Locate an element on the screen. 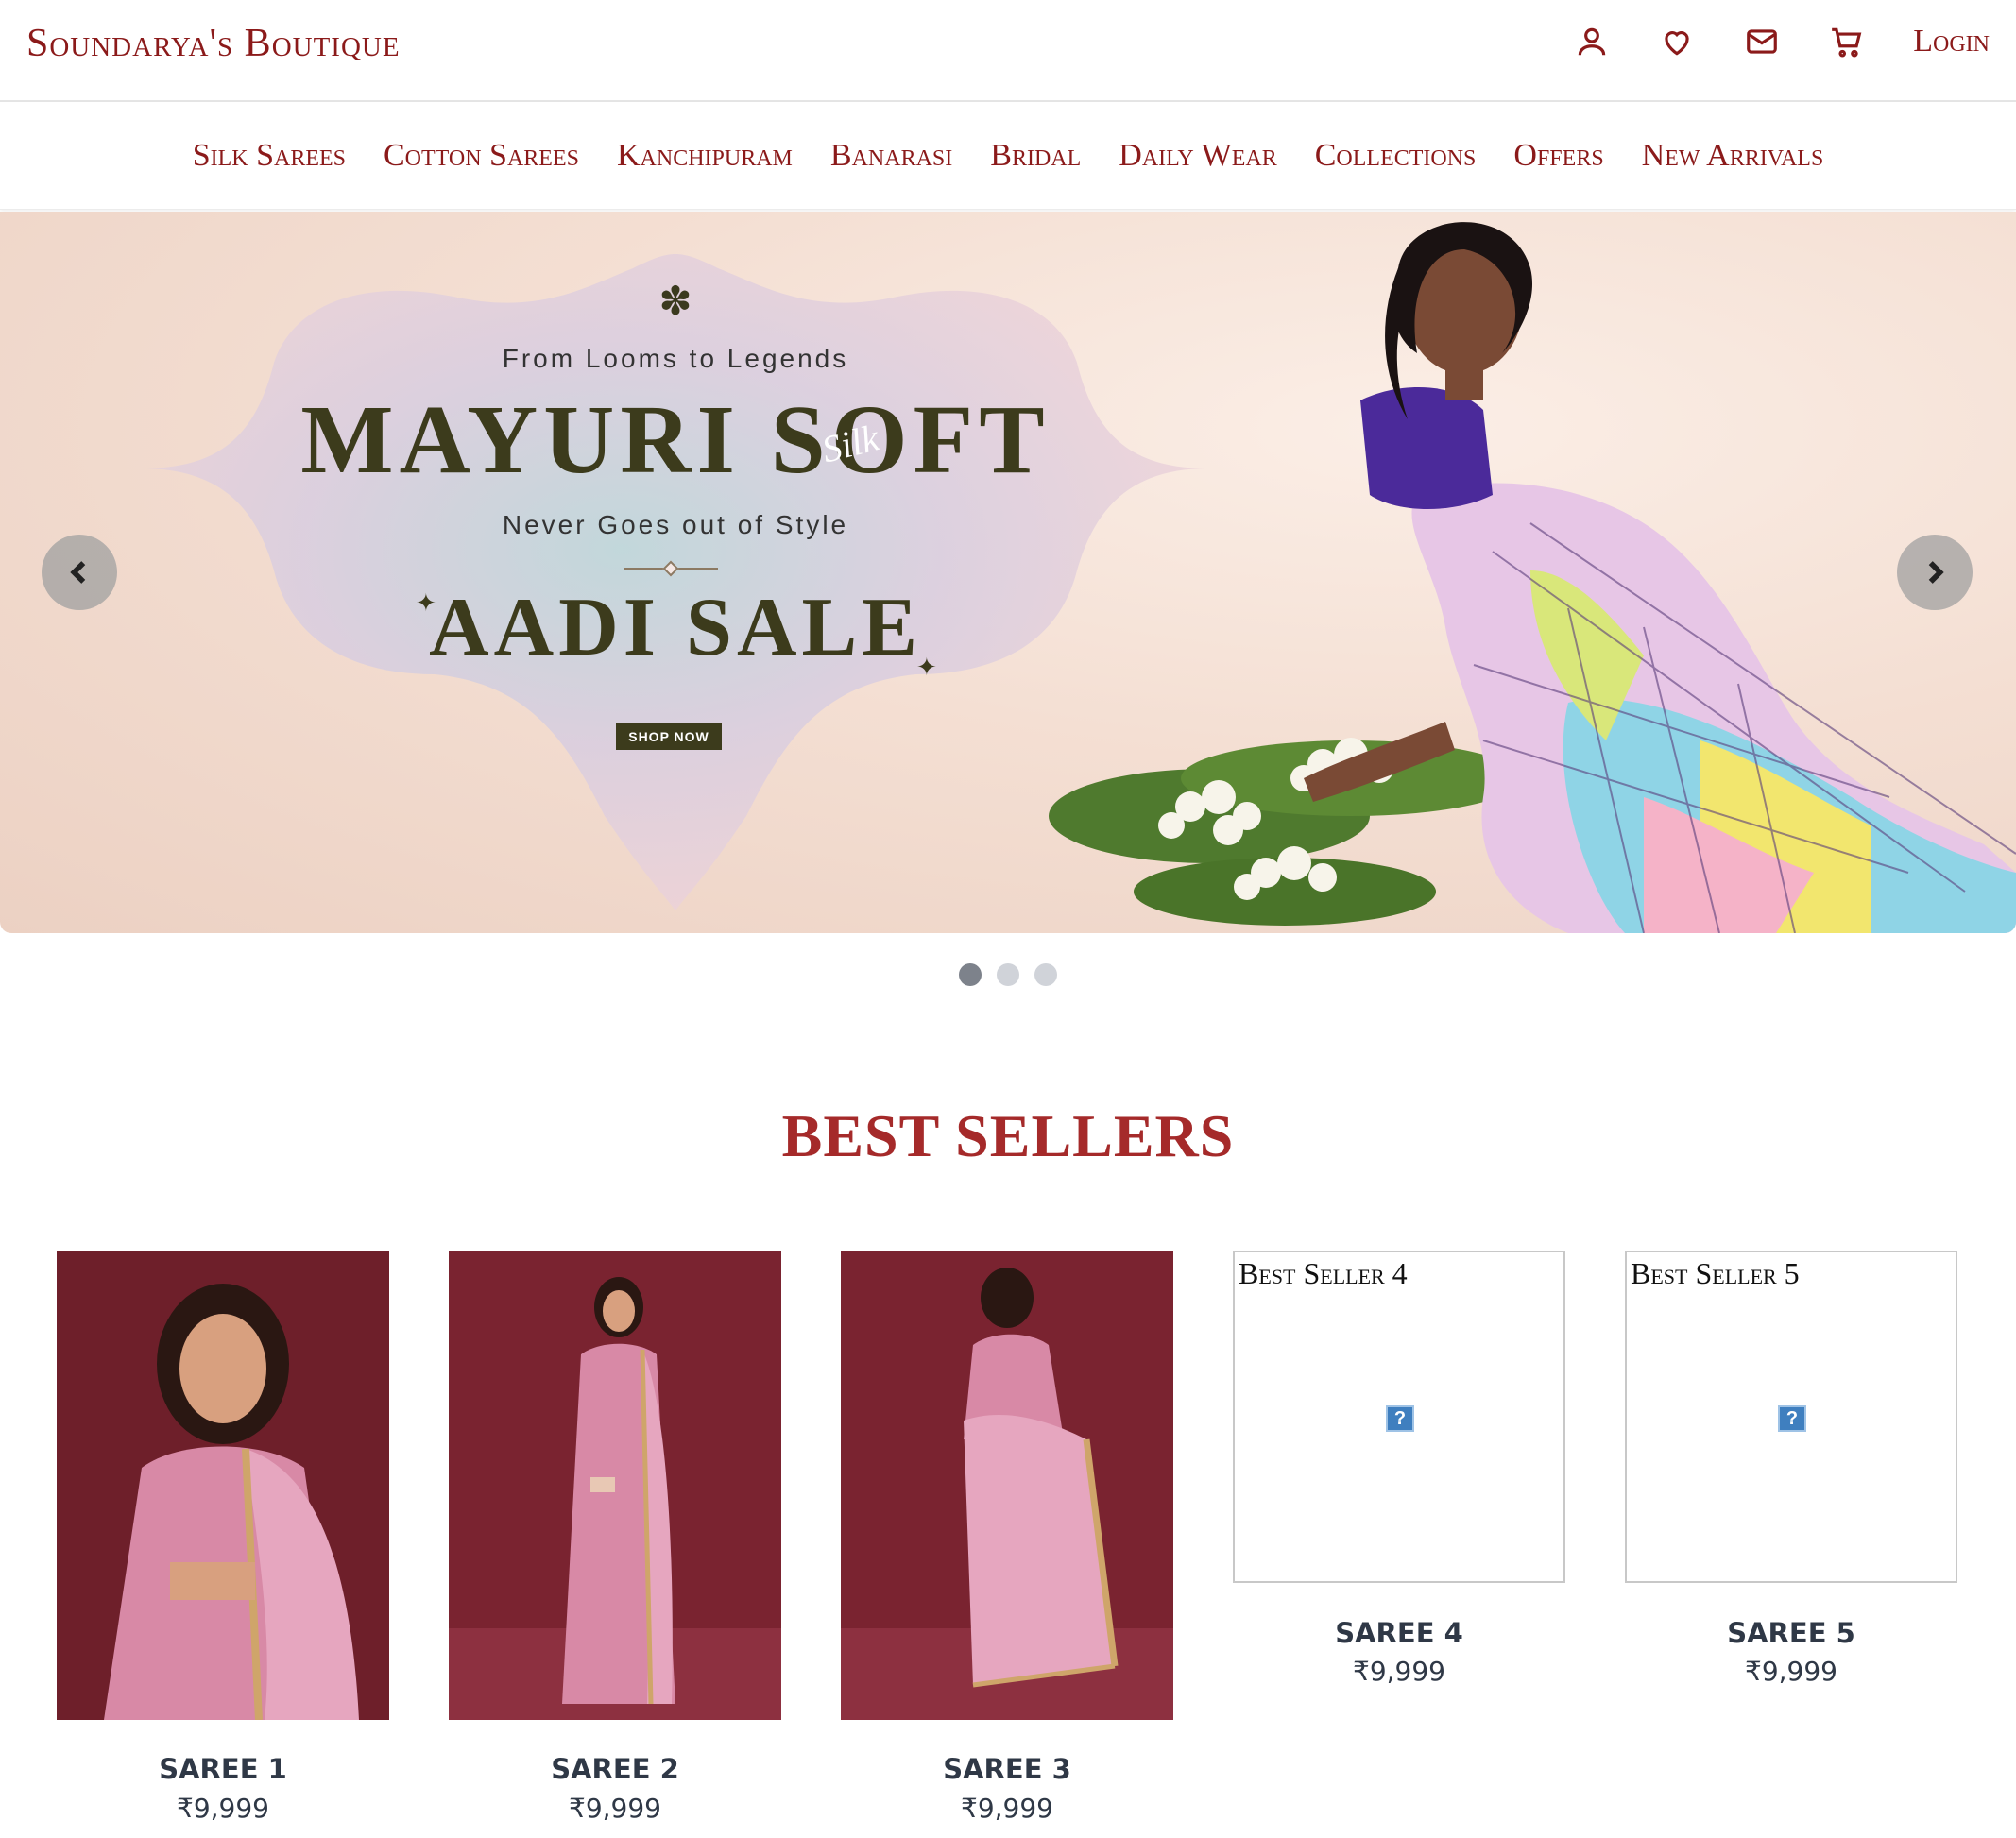 This screenshot has width=2016, height=1838. chevron-right-icon is located at coordinates (1936, 572).